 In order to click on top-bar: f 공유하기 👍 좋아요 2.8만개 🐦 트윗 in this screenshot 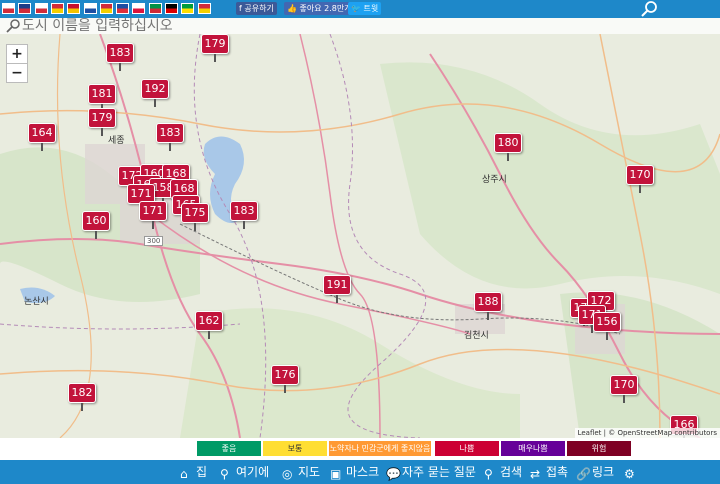, I will do `click(360, 9)`.